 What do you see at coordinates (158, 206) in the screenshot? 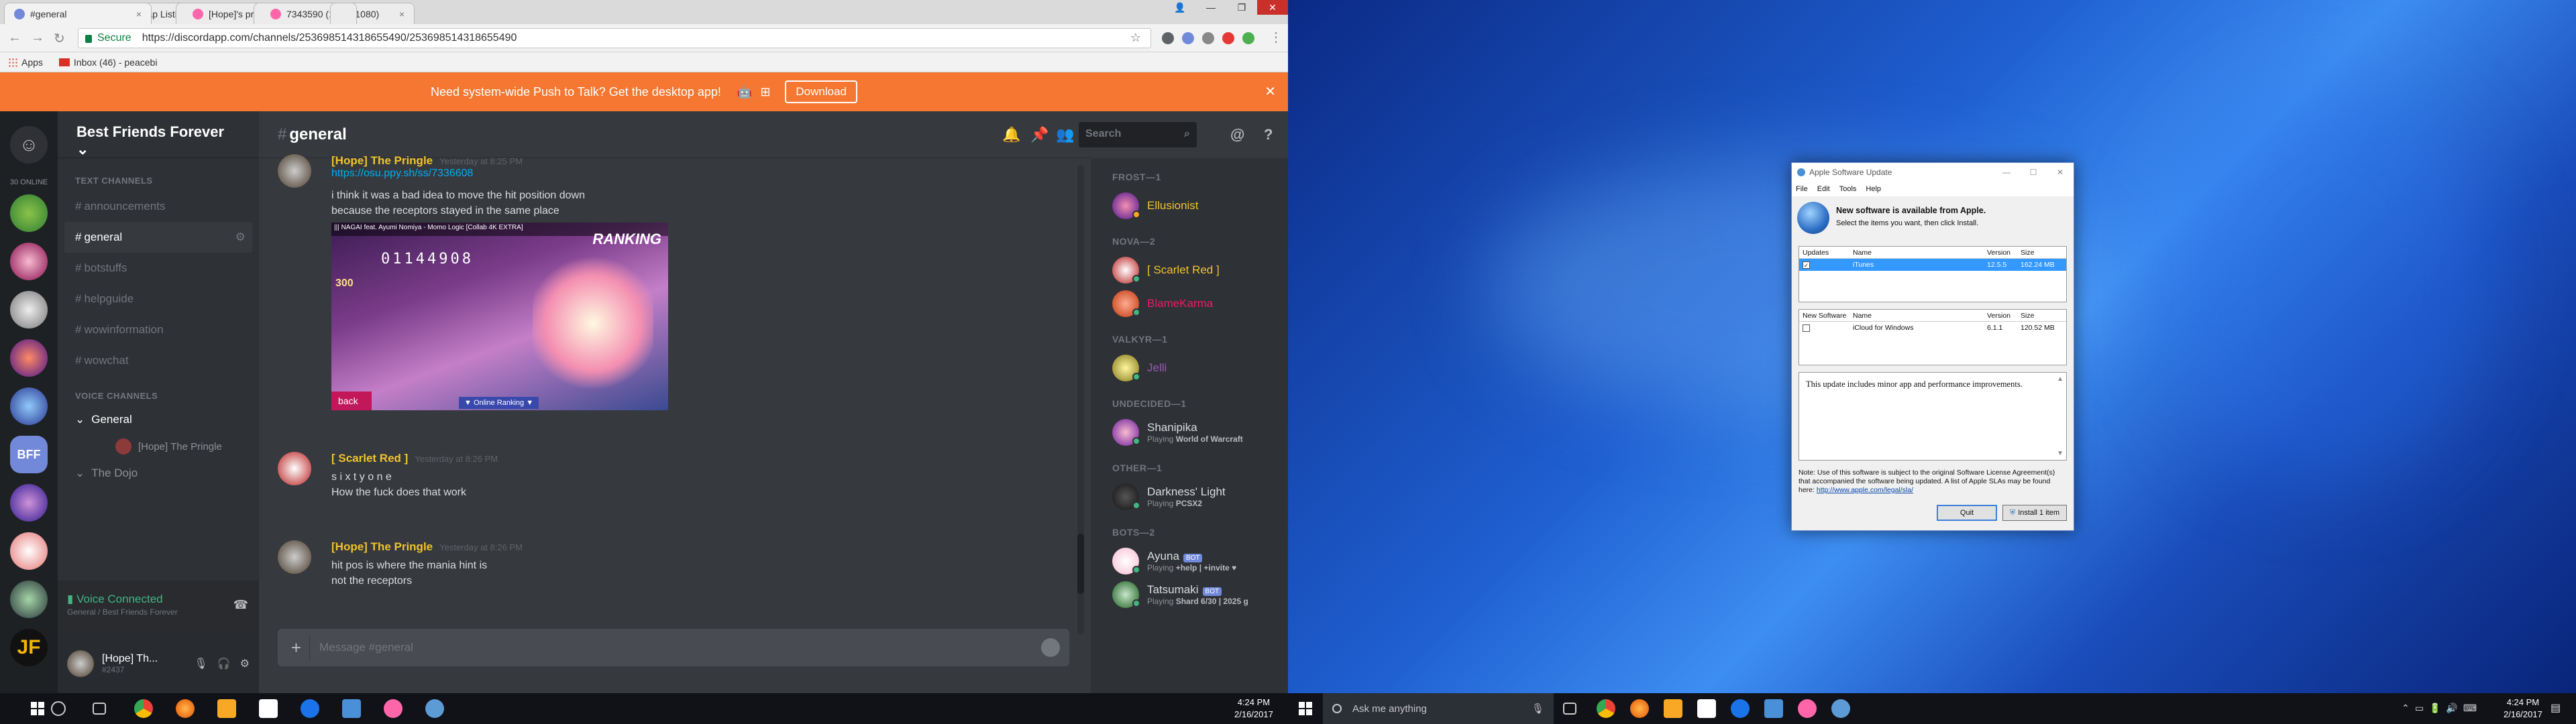
I see `channel-announcements: # announcements` at bounding box center [158, 206].